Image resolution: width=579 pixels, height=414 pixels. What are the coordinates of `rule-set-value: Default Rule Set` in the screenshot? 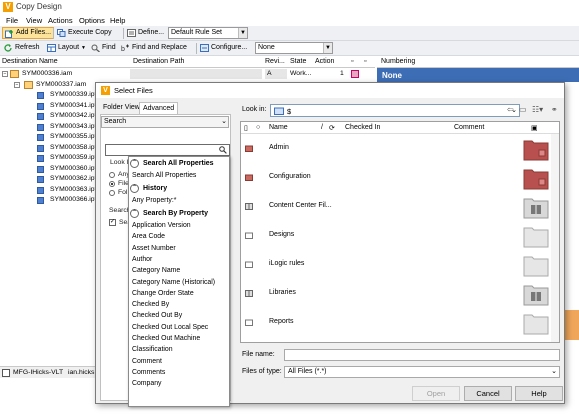 It's located at (196, 32).